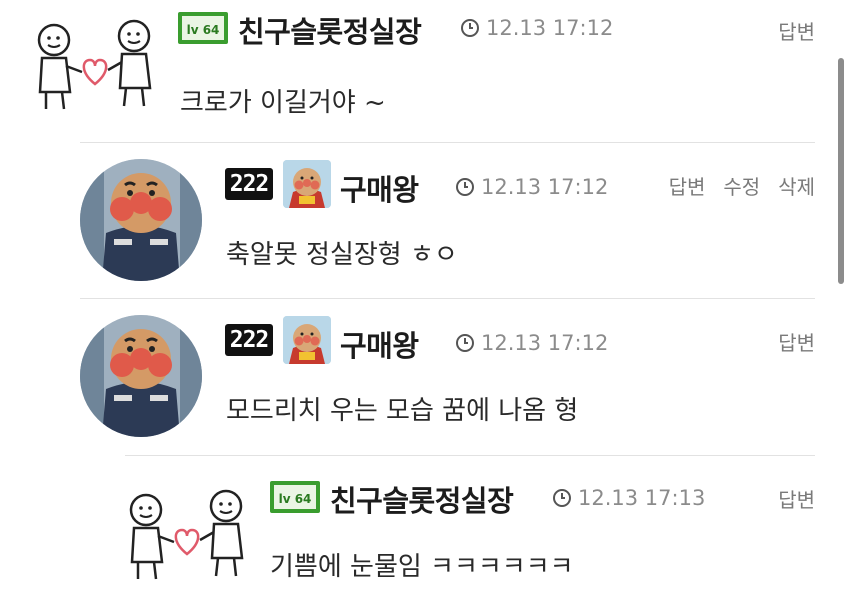  What do you see at coordinates (796, 185) in the screenshot?
I see `delete-button: 삭제` at bounding box center [796, 185].